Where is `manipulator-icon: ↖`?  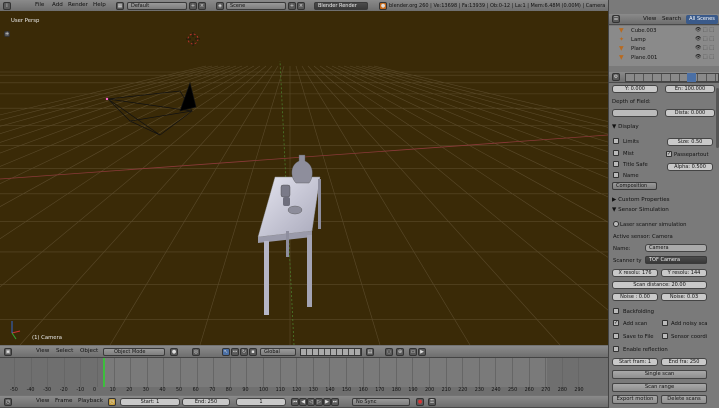
manipulator-icon: ↖ is located at coordinates (226, 352).